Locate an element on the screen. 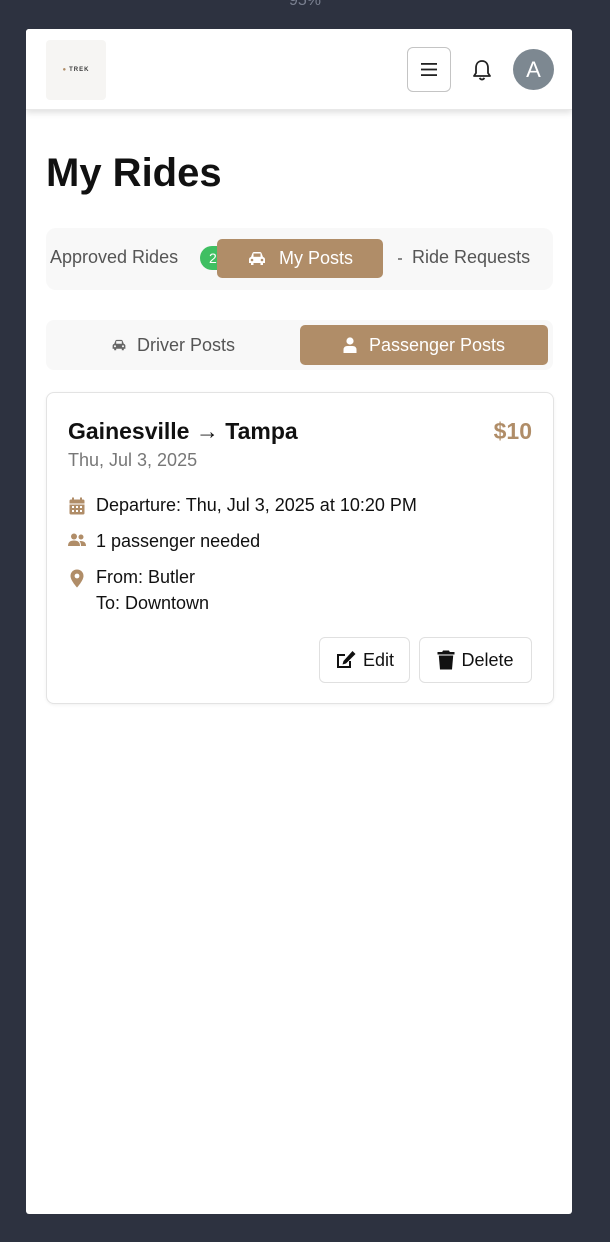  calendar-icon is located at coordinates (77, 505).